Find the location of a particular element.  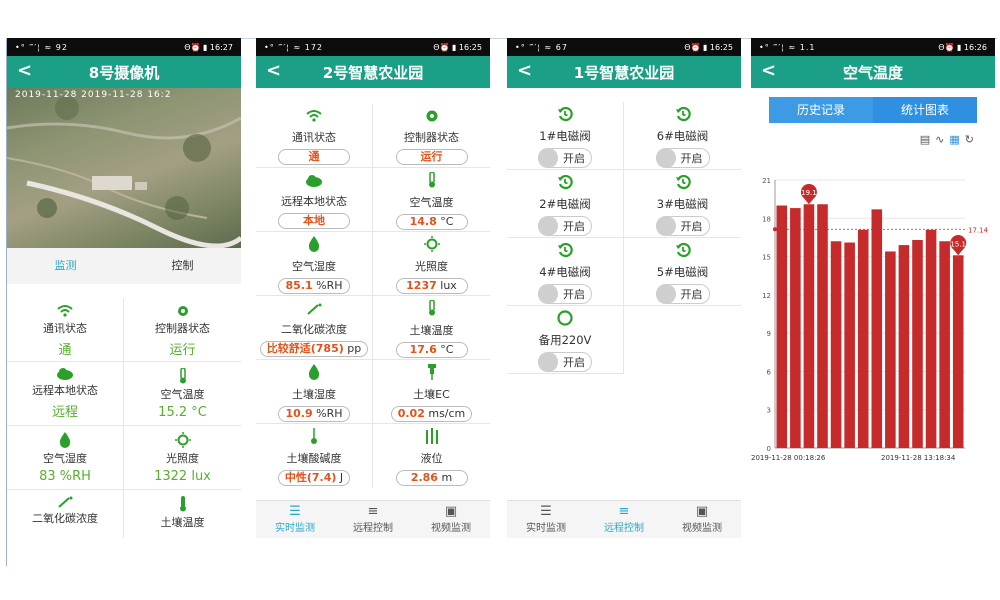

line-chart-icon: ∿ is located at coordinates (942, 139).